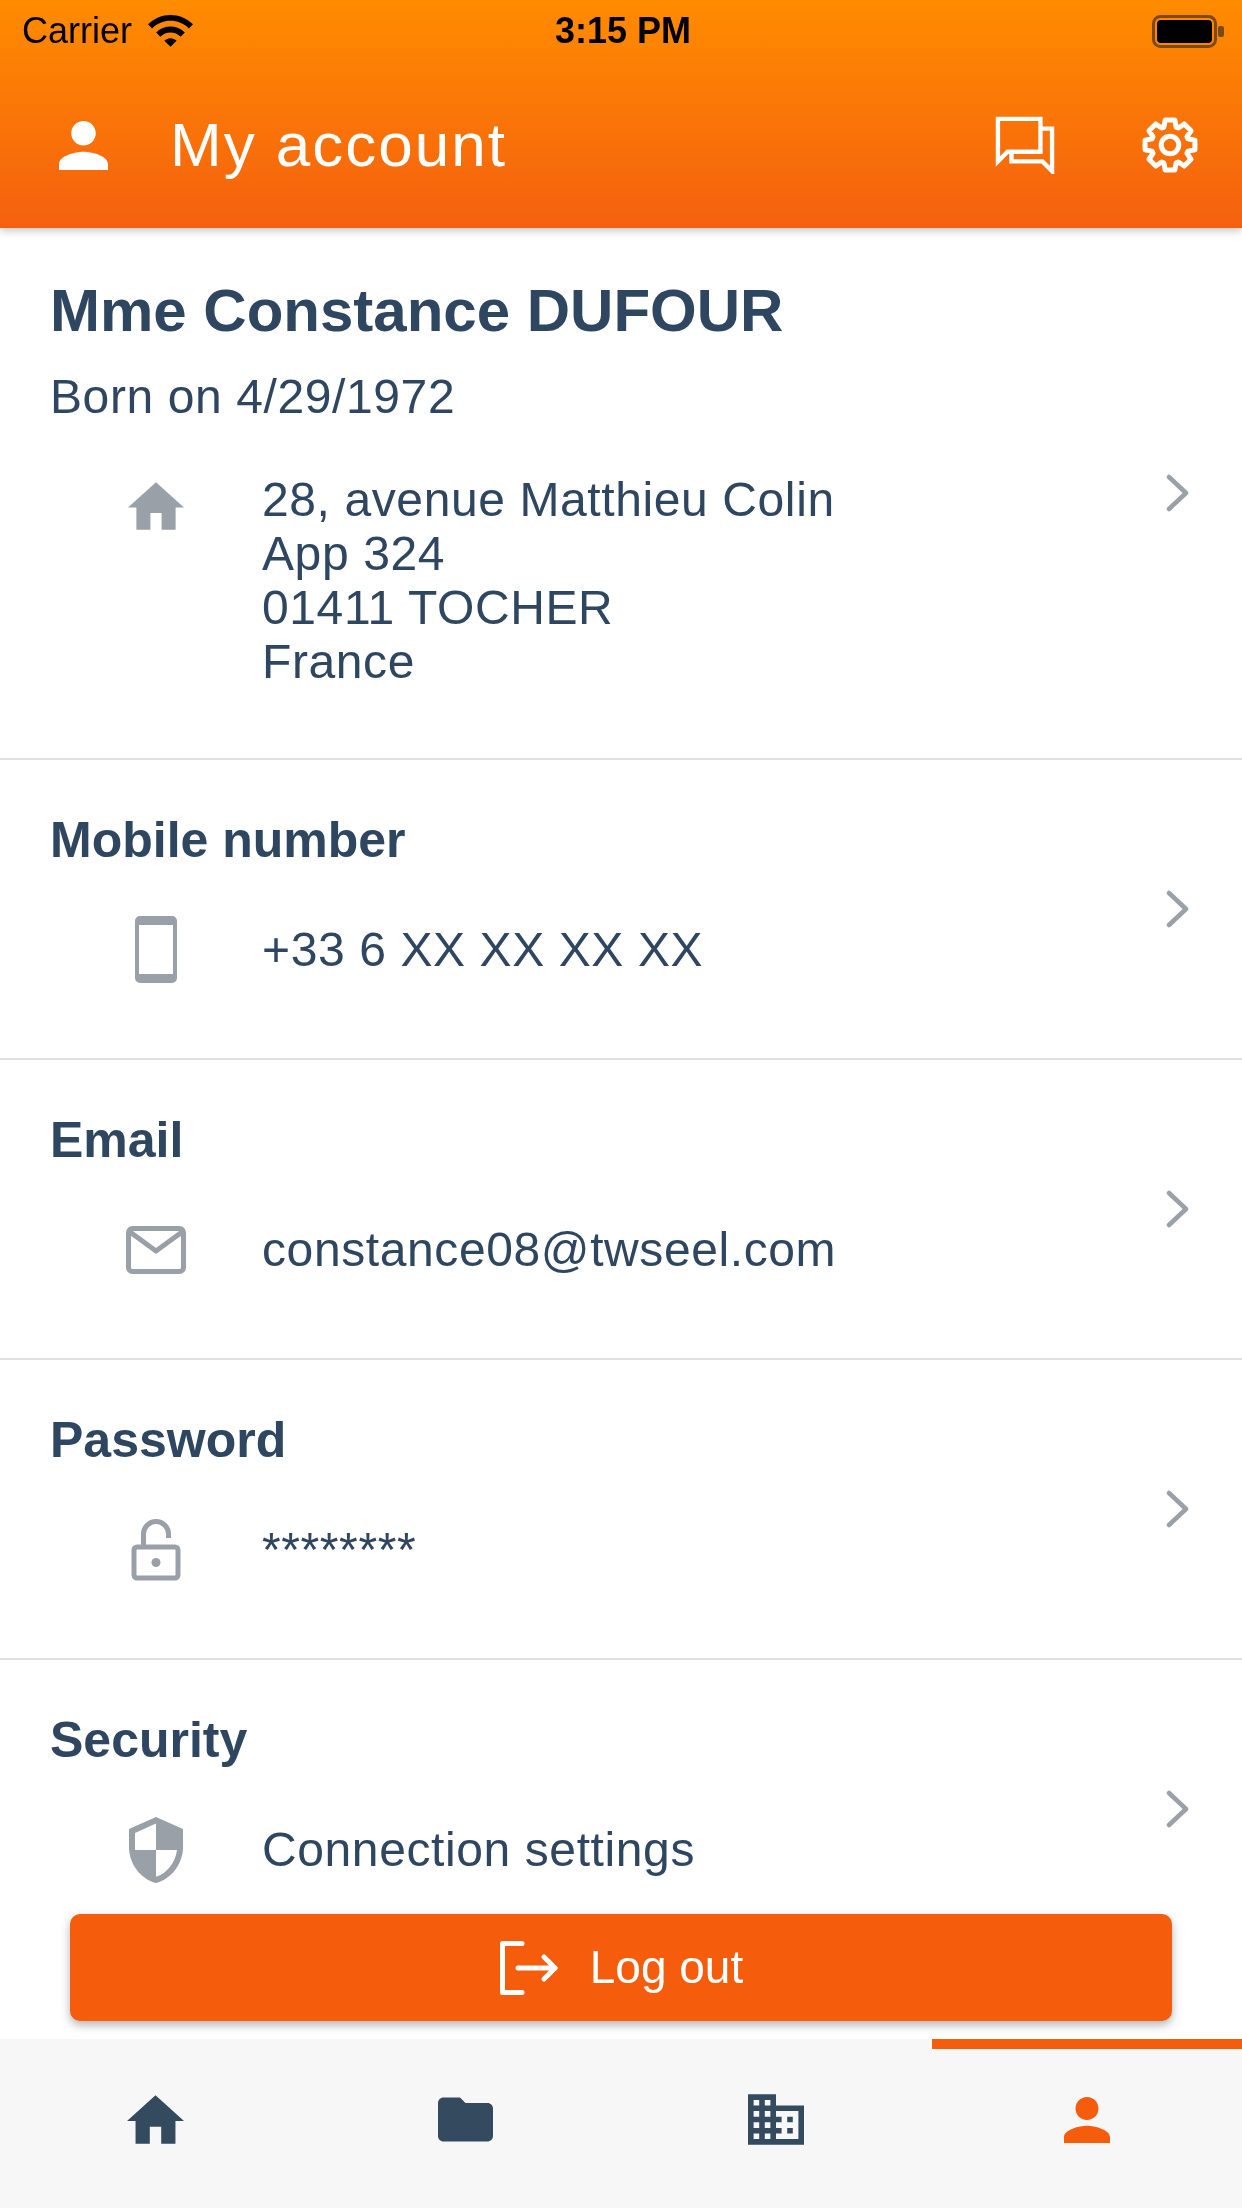 The height and width of the screenshot is (2208, 1242). Describe the element at coordinates (1188, 31) in the screenshot. I see `battery-icon` at that location.